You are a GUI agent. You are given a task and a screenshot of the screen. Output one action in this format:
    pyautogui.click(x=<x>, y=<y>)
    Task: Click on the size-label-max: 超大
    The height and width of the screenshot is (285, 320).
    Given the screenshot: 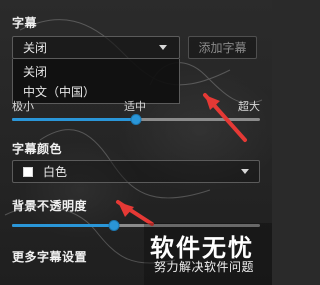 What is the action you would take?
    pyautogui.click(x=249, y=106)
    